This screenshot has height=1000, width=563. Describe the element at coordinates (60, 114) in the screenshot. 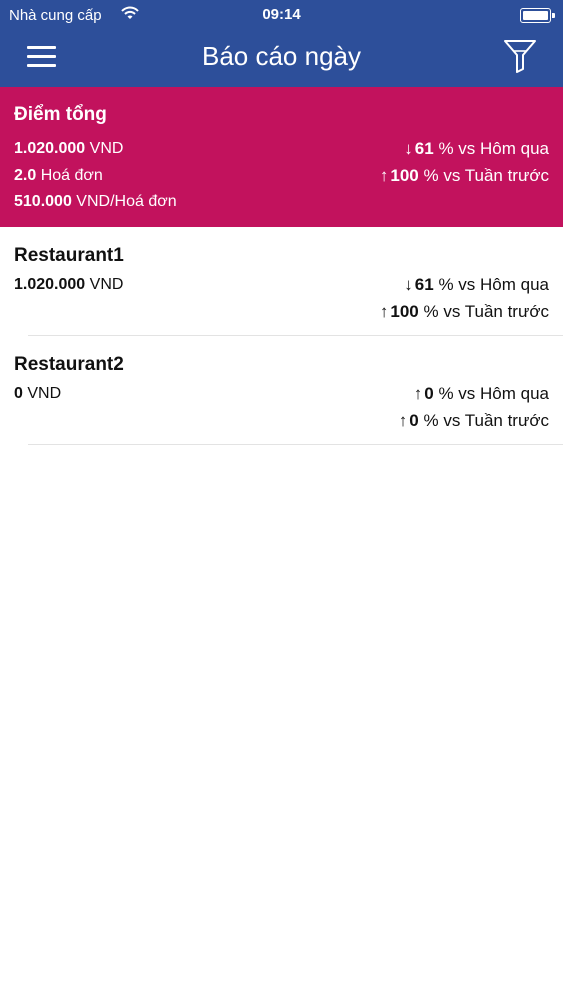

I see `summary-title: Điểm tổng` at that location.